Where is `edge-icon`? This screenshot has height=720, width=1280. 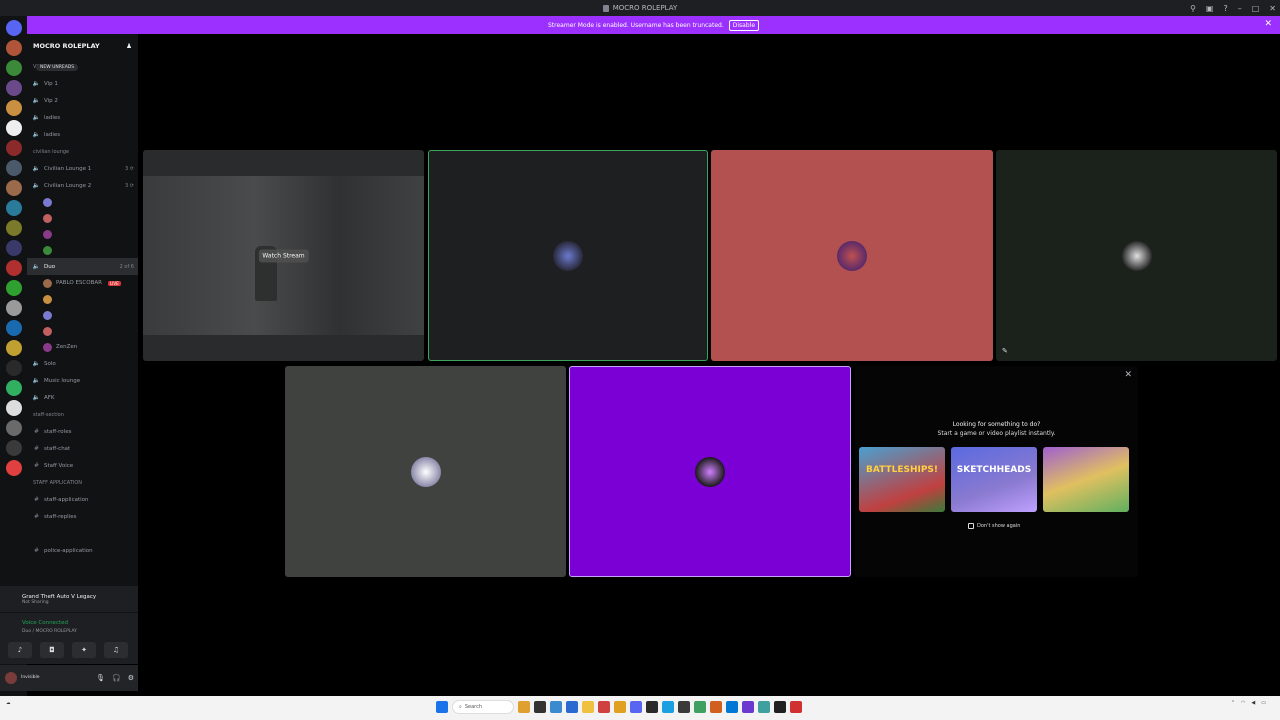
edge-icon is located at coordinates (556, 707).